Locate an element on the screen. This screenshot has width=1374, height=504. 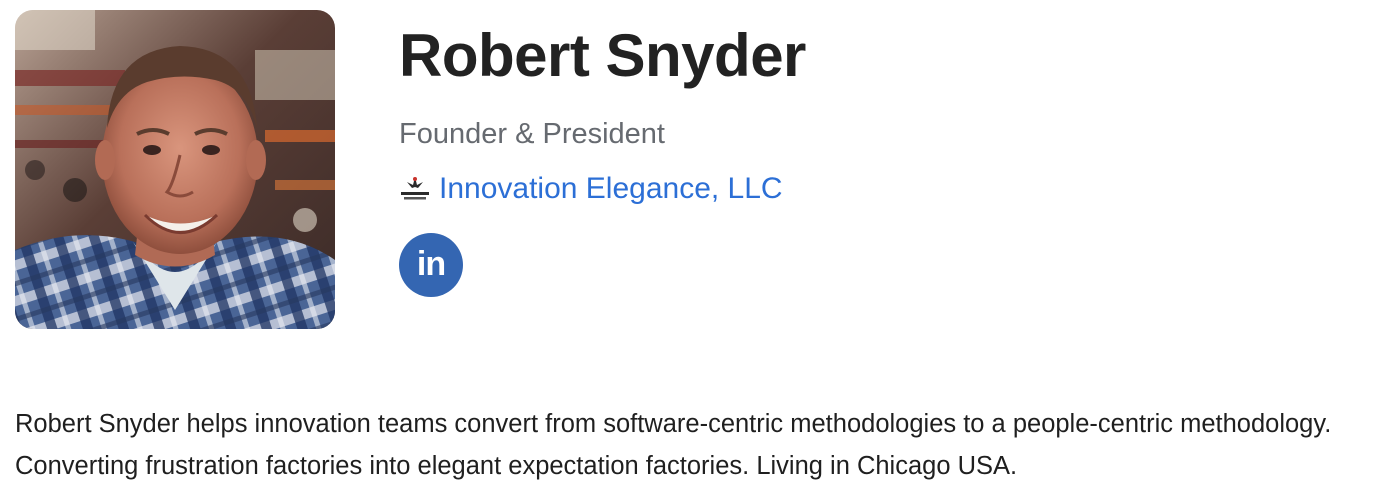
innovation-elegance-logo-icon is located at coordinates (415, 189).